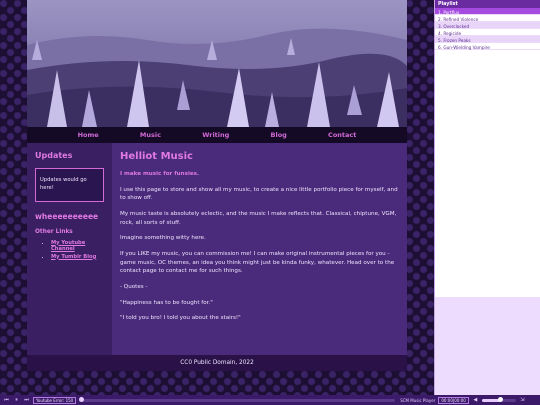  I want to click on youtube-channel-link: My Youtube Channel, so click(68, 246).